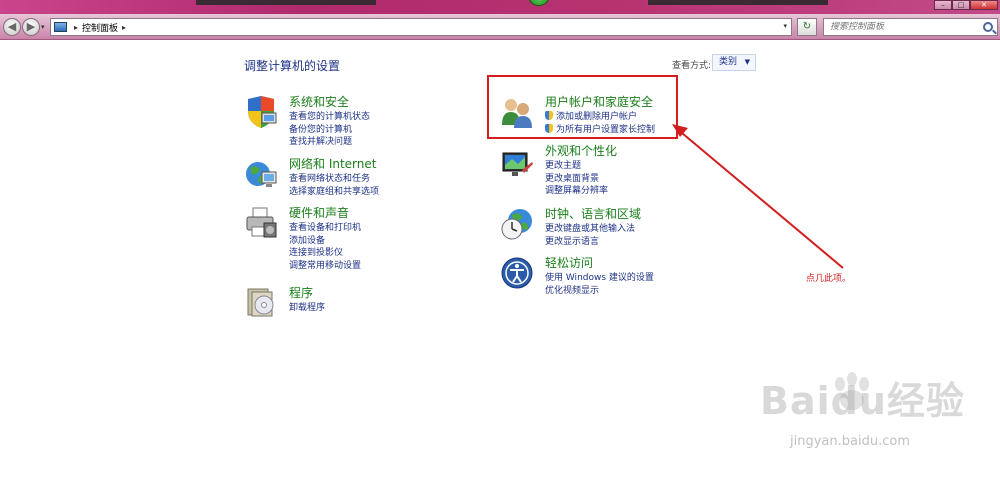 This screenshot has height=479, width=1000. I want to click on watermark-logo: Baidu经验, so click(862, 401).